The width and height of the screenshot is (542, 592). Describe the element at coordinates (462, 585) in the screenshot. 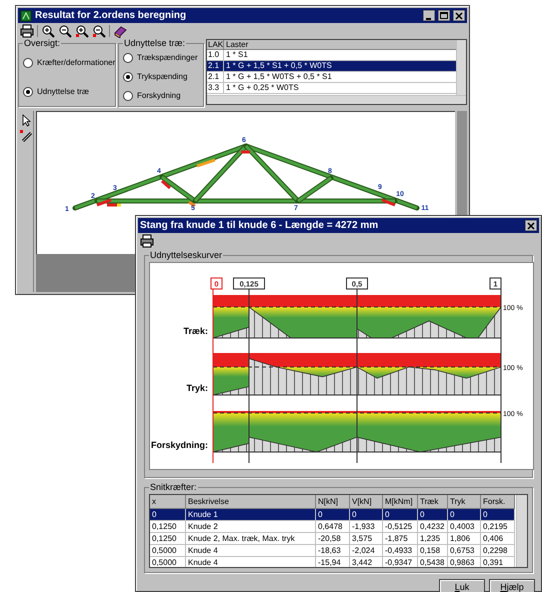

I see `dialog-button: Luk` at that location.